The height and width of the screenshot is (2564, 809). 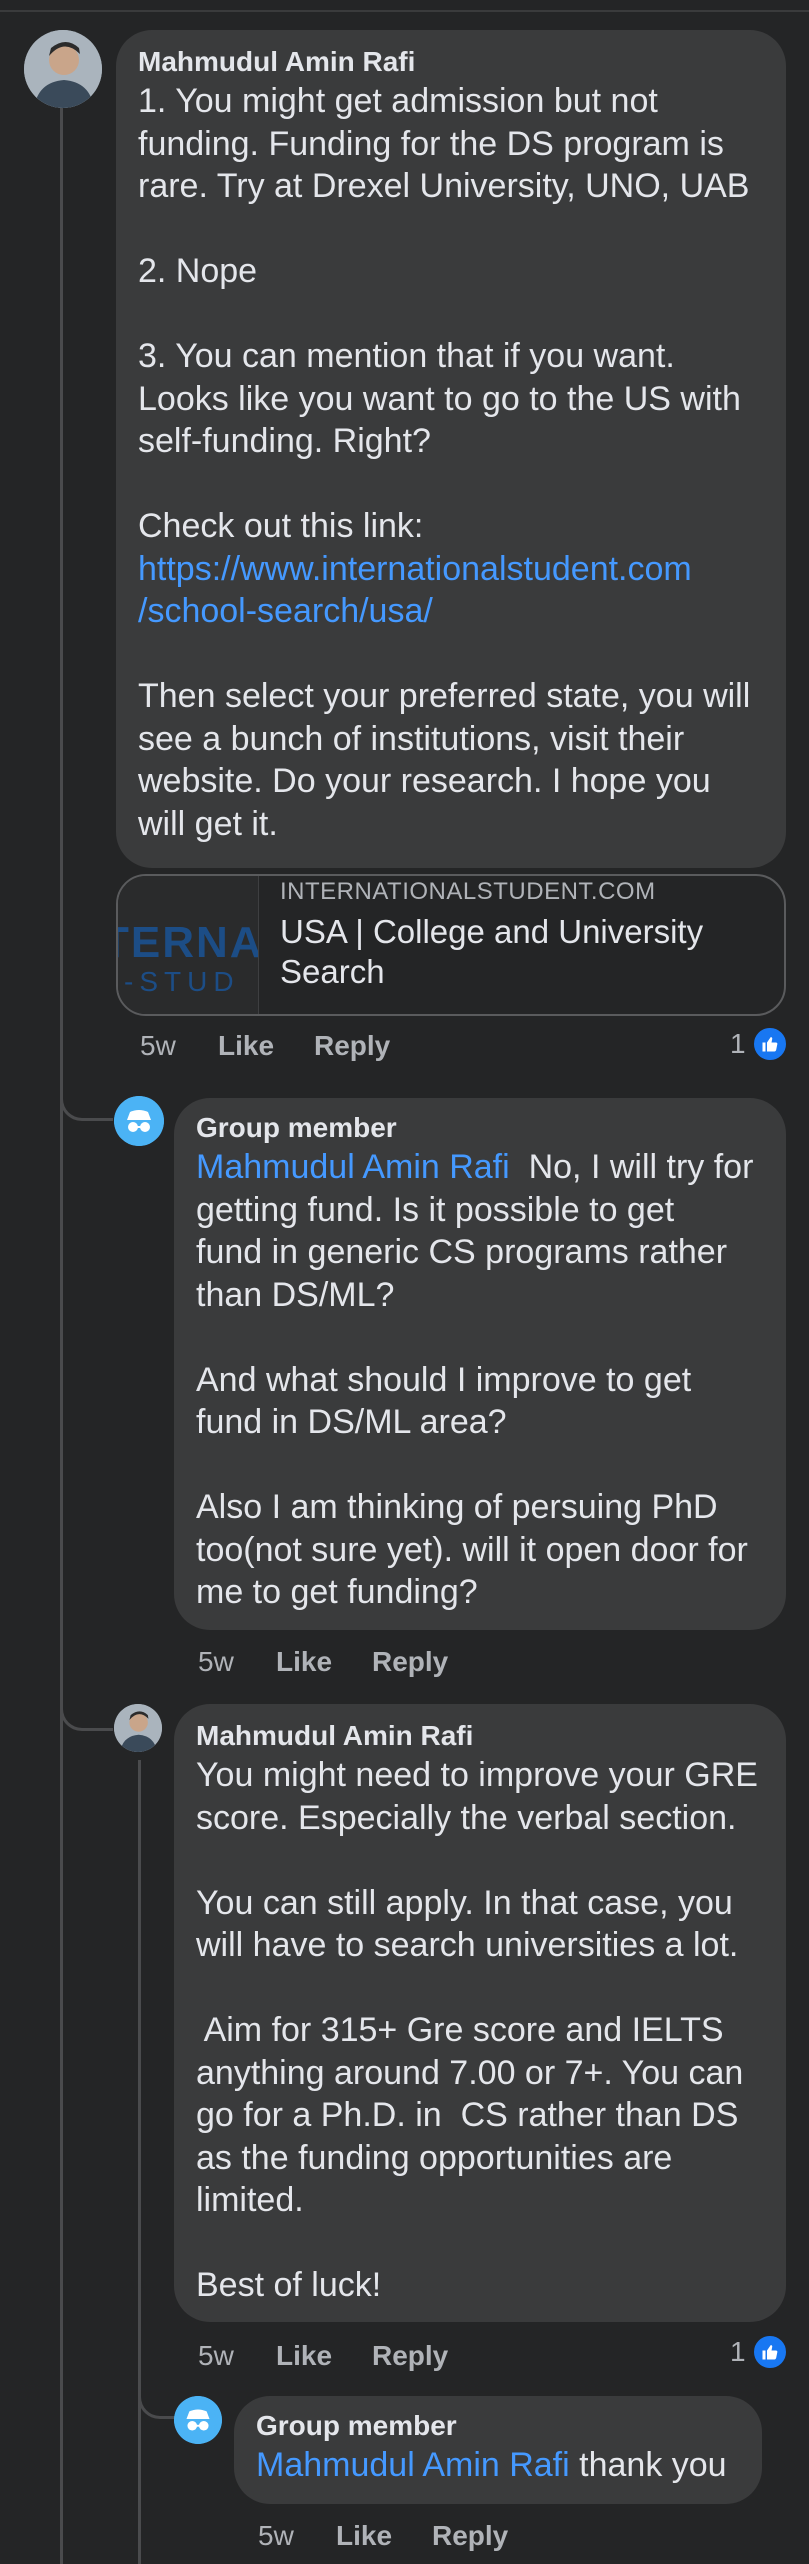 I want to click on text-line: anything around 7.00 or 7+. You can, so click(x=470, y=2072).